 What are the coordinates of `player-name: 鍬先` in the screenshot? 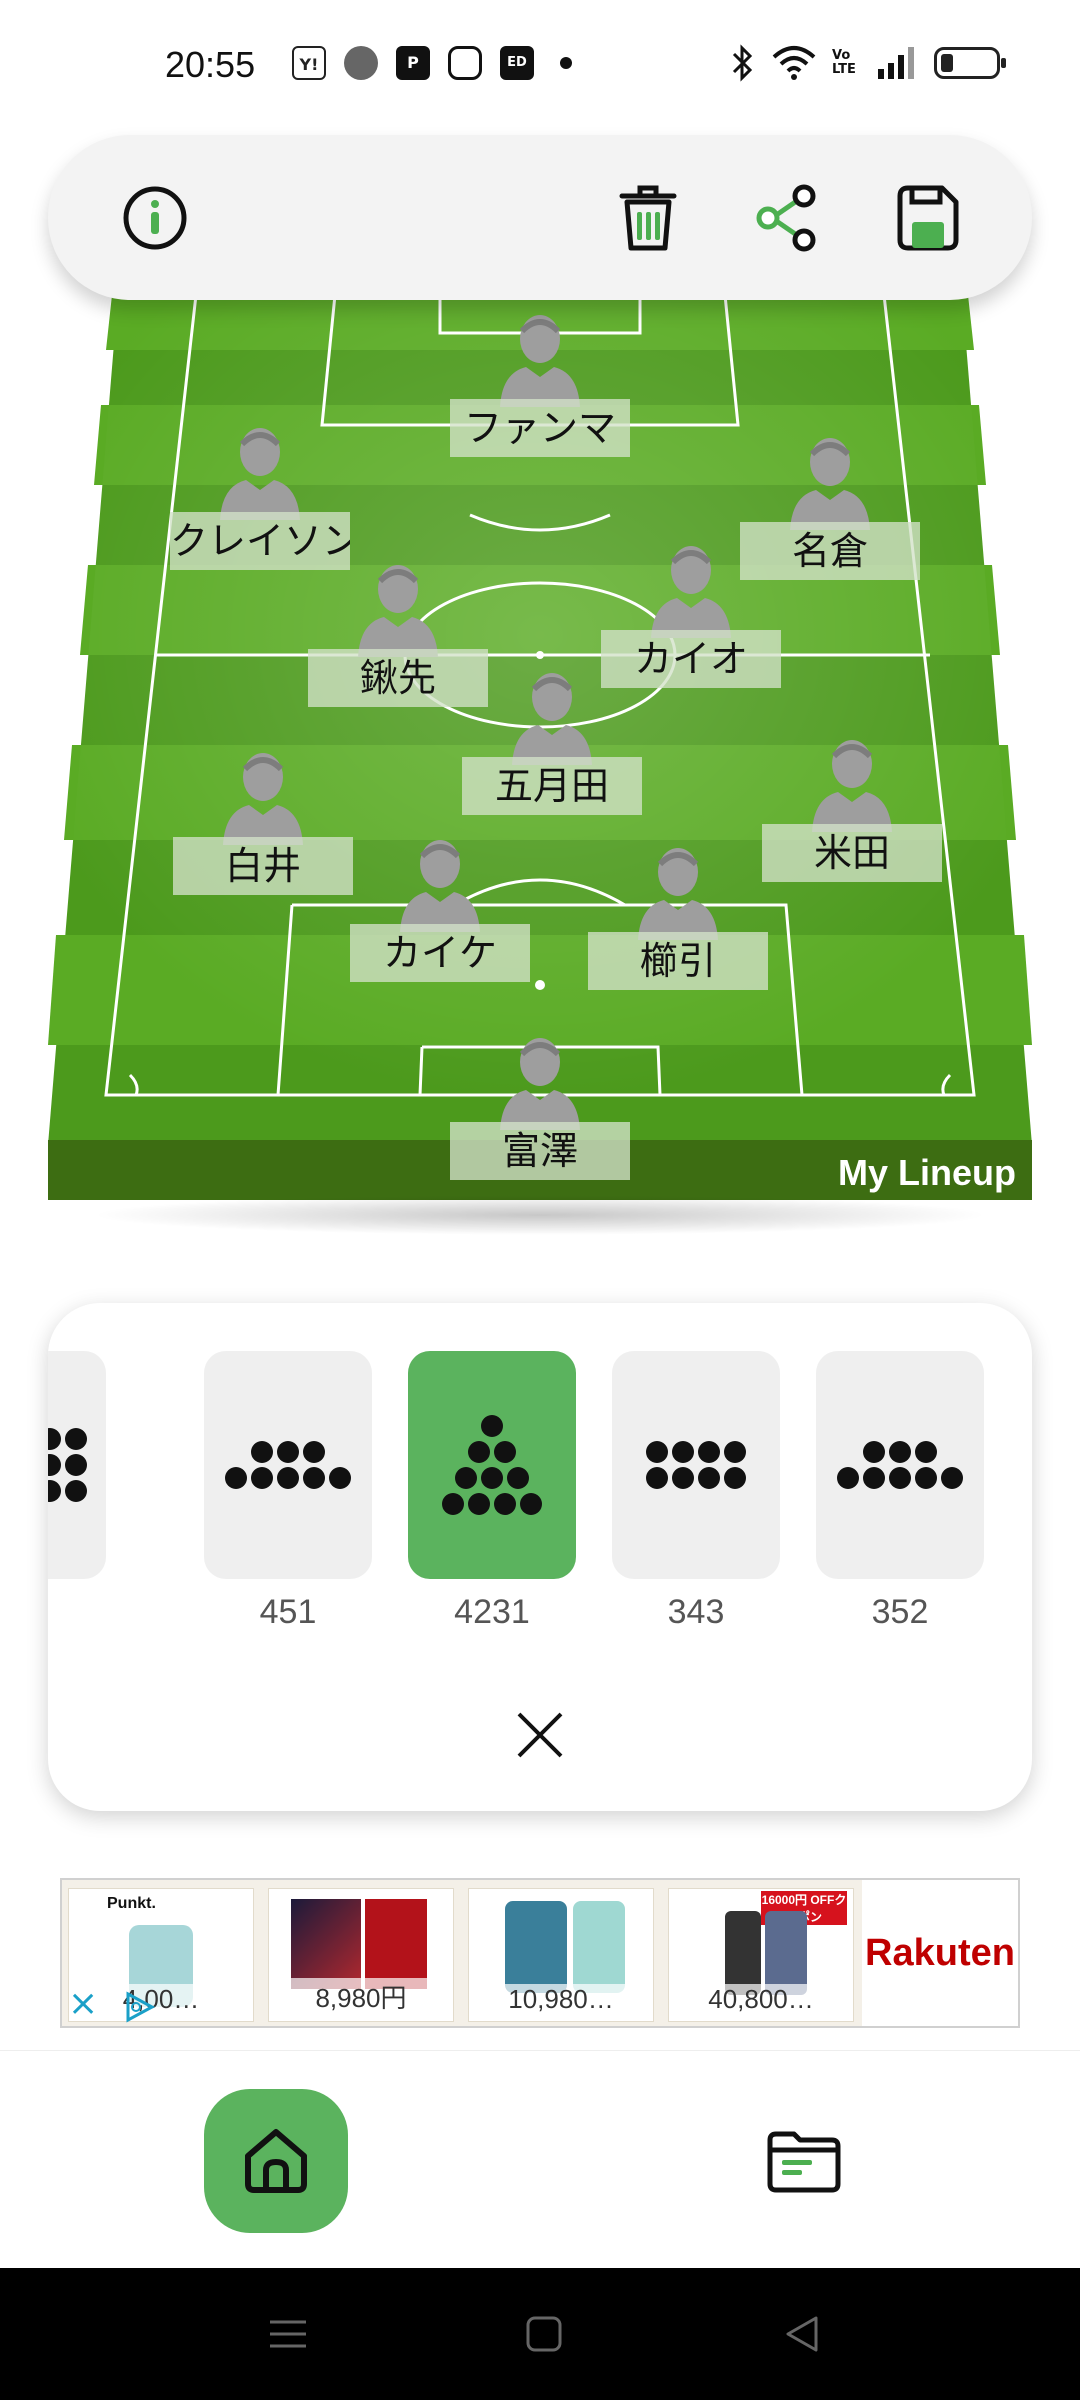 It's located at (398, 678).